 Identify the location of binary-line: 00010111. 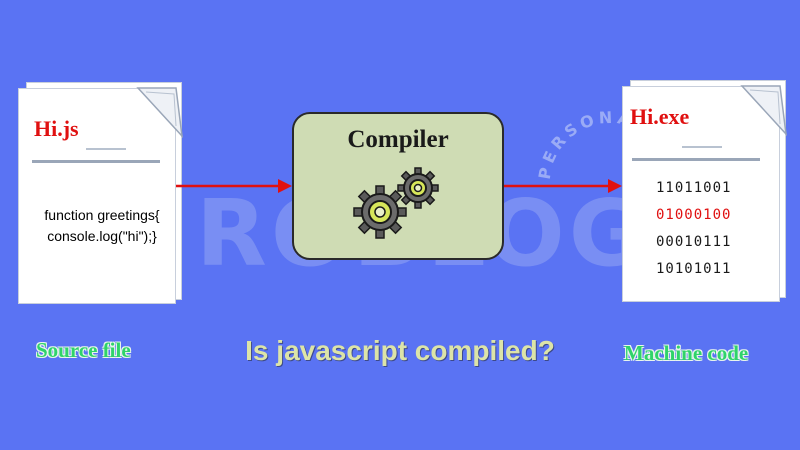
(694, 242).